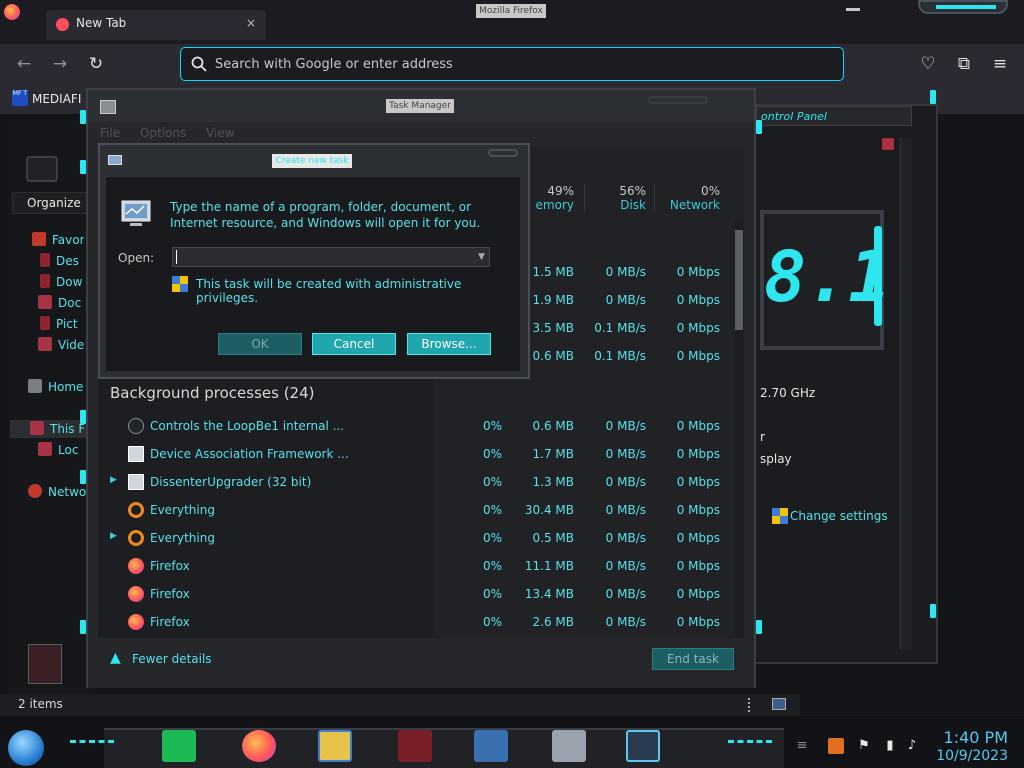 The width and height of the screenshot is (1024, 768). What do you see at coordinates (60, 64) in the screenshot?
I see `forward-icon: →` at bounding box center [60, 64].